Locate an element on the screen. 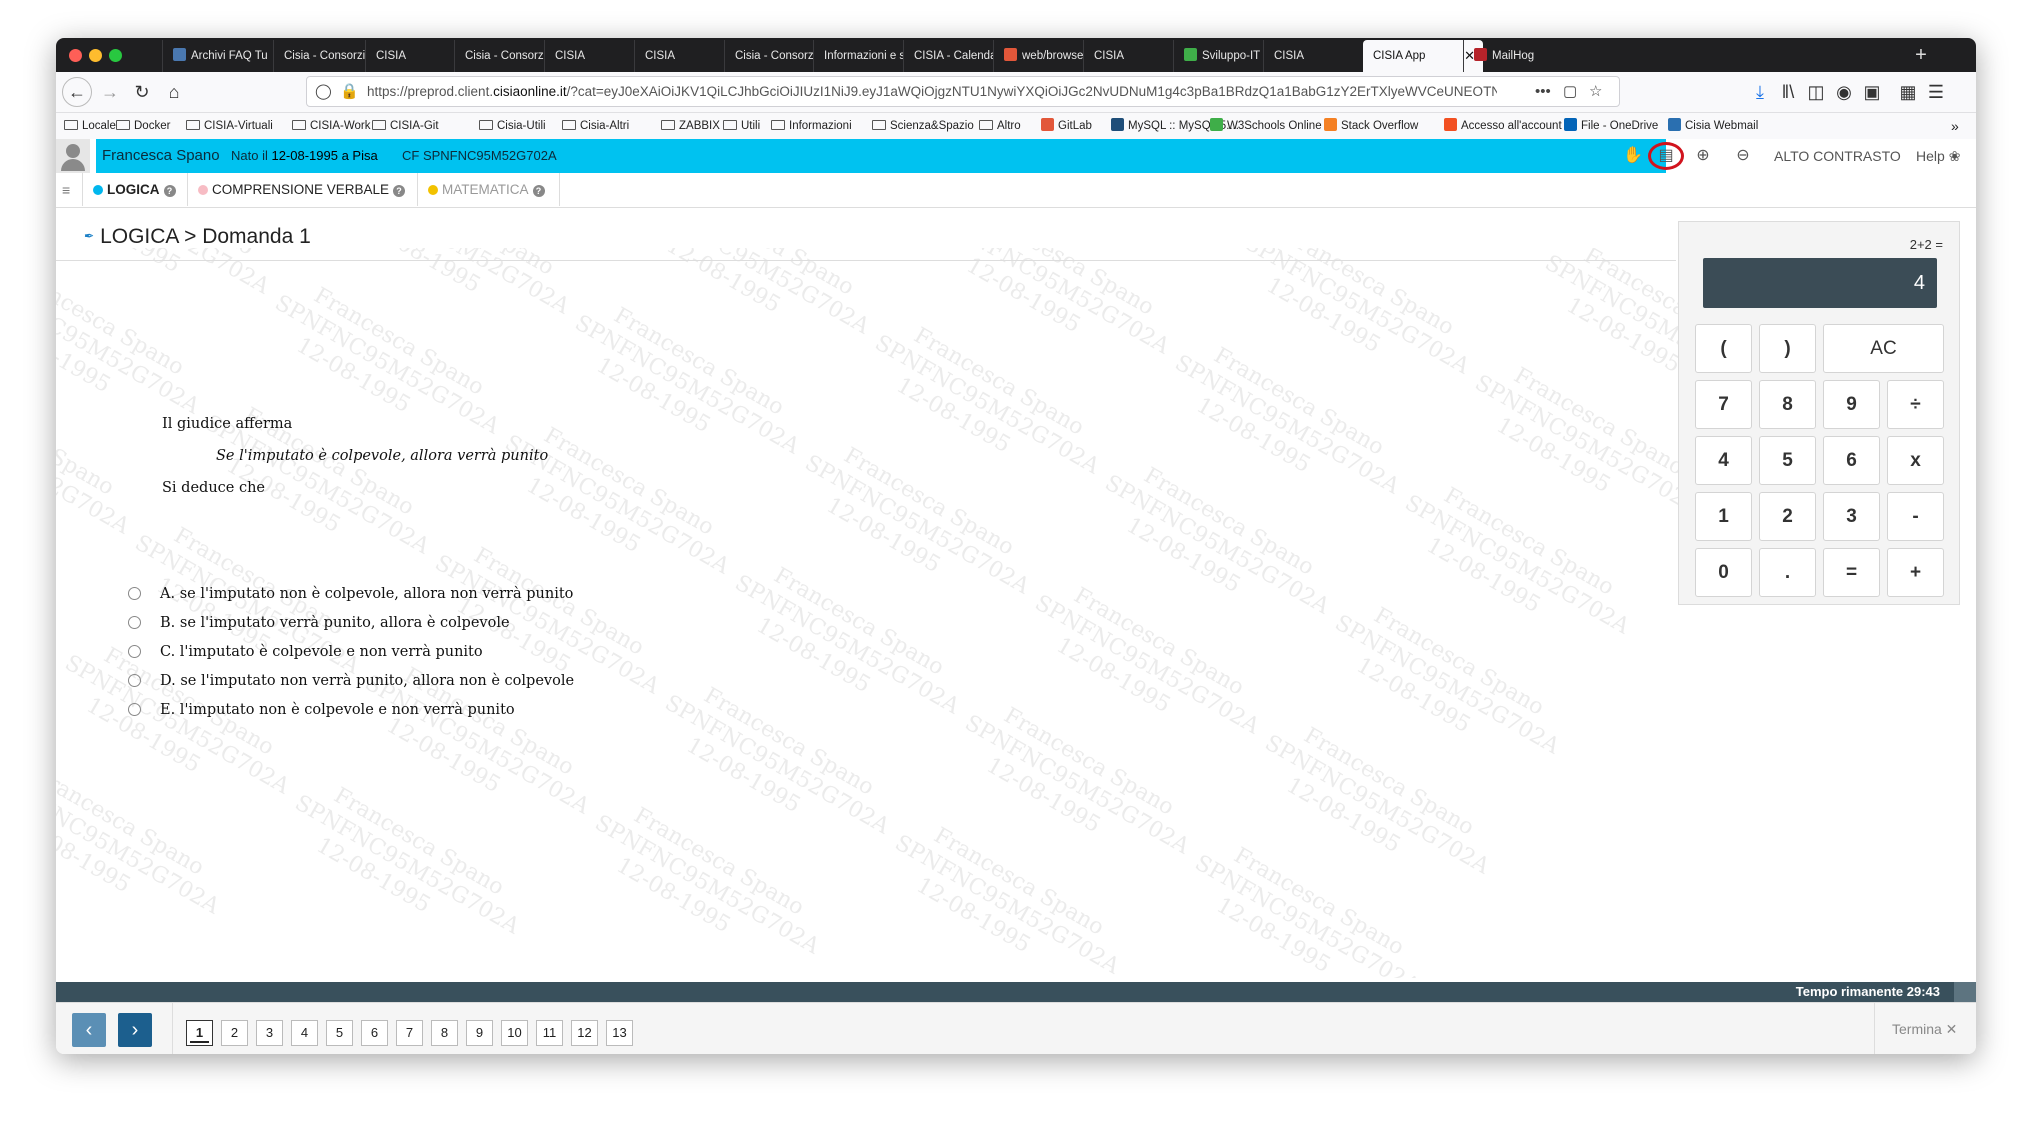  calculator-key: 4 is located at coordinates (1723, 460).